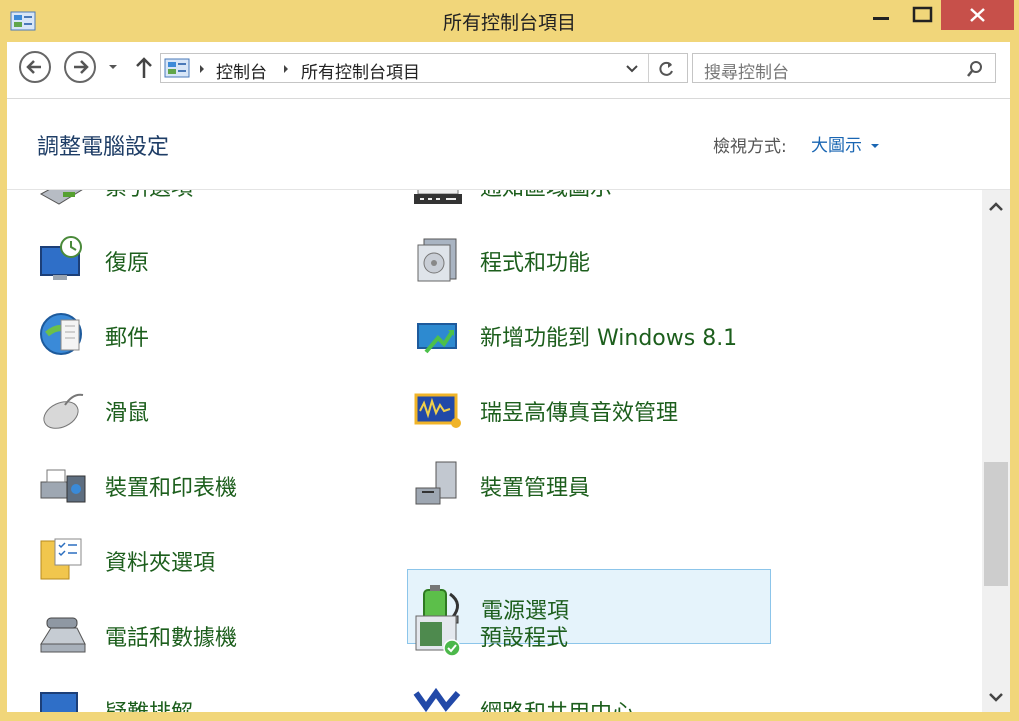 The width and height of the screenshot is (1019, 721). Describe the element at coordinates (592, 206) in the screenshot. I see `item-notification-area: 通知區域圖示` at that location.